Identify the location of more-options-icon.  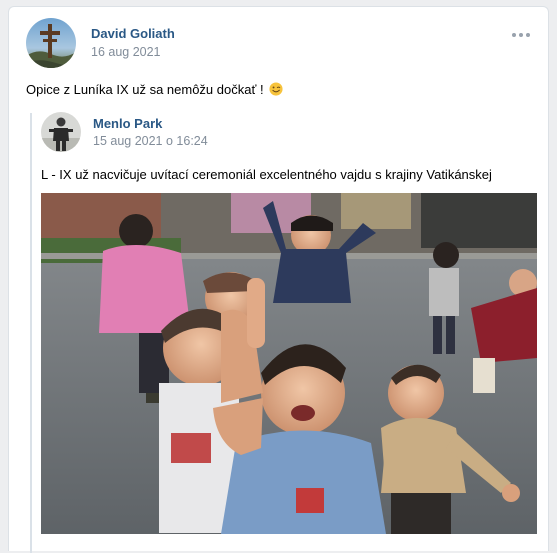
(521, 35).